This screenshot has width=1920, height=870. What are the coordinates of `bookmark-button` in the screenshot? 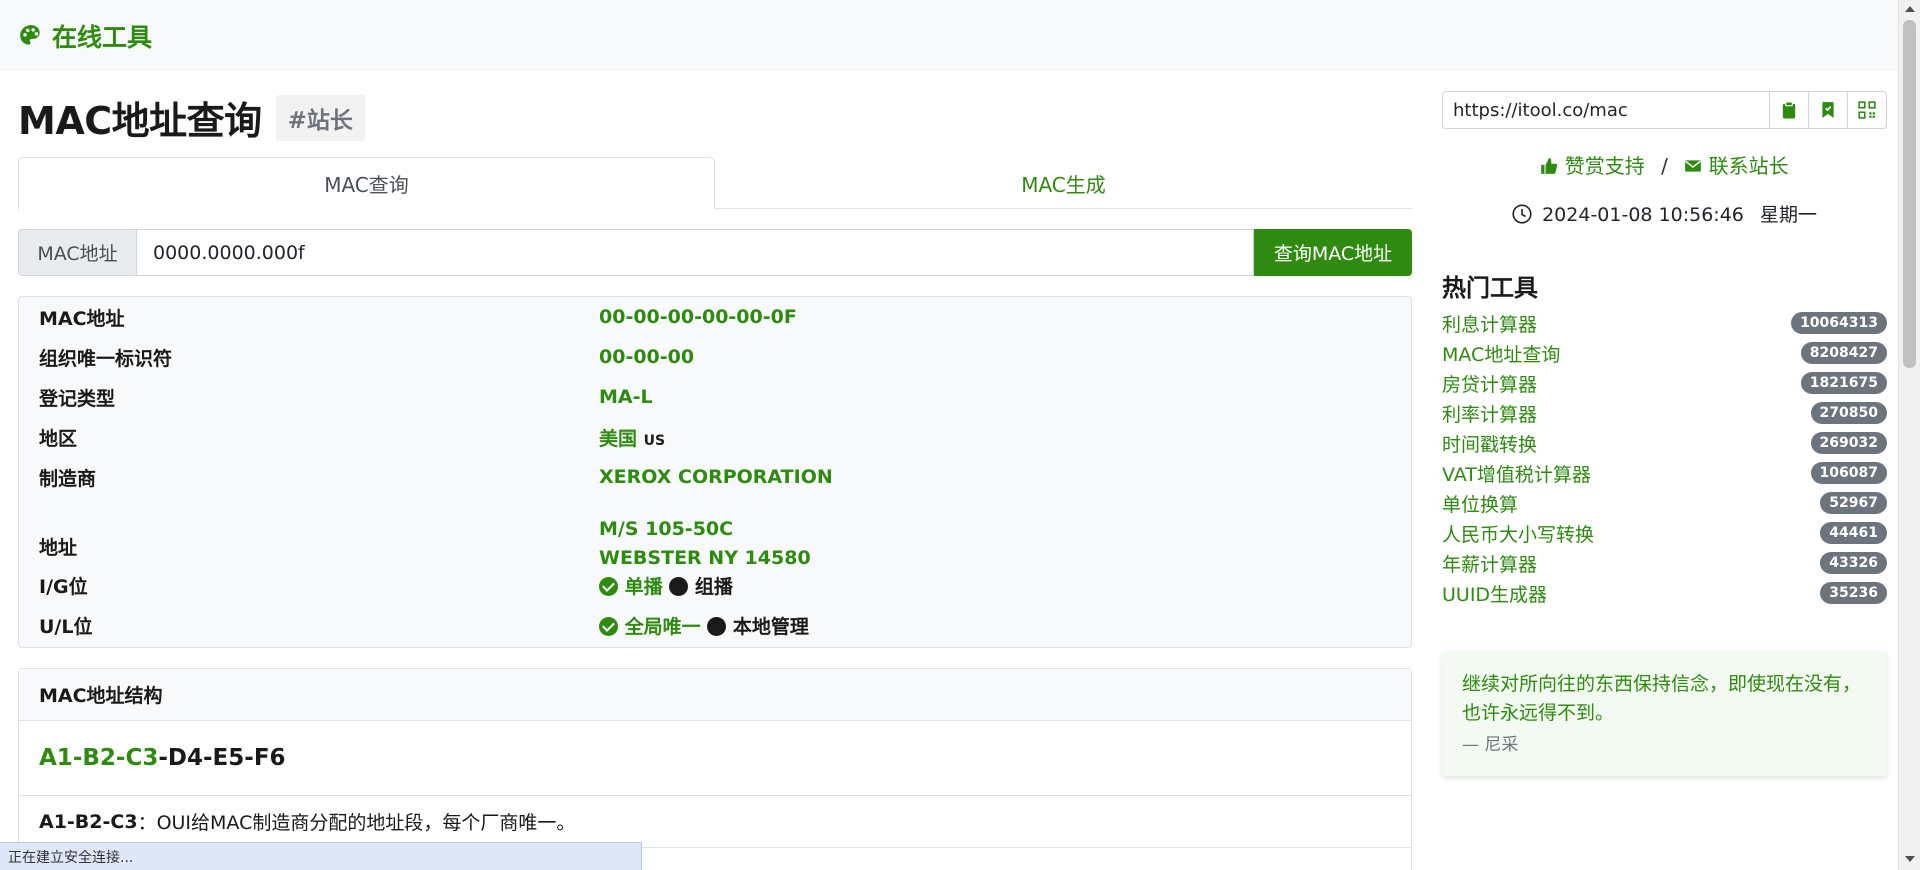 It's located at (1827, 110).